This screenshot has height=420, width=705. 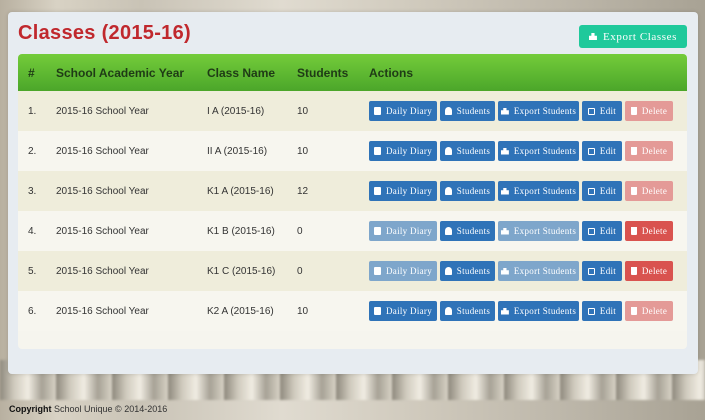 I want to click on row-class-name: II A (2015-16), so click(x=237, y=151).